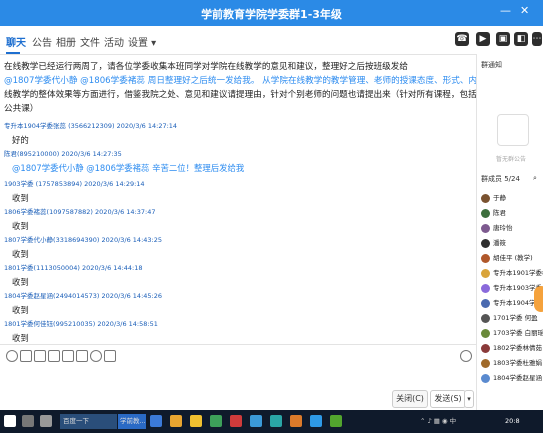  Describe the element at coordinates (510, 159) in the screenshot. I see `notice-placeholder-text: 暂无群公告` at that location.